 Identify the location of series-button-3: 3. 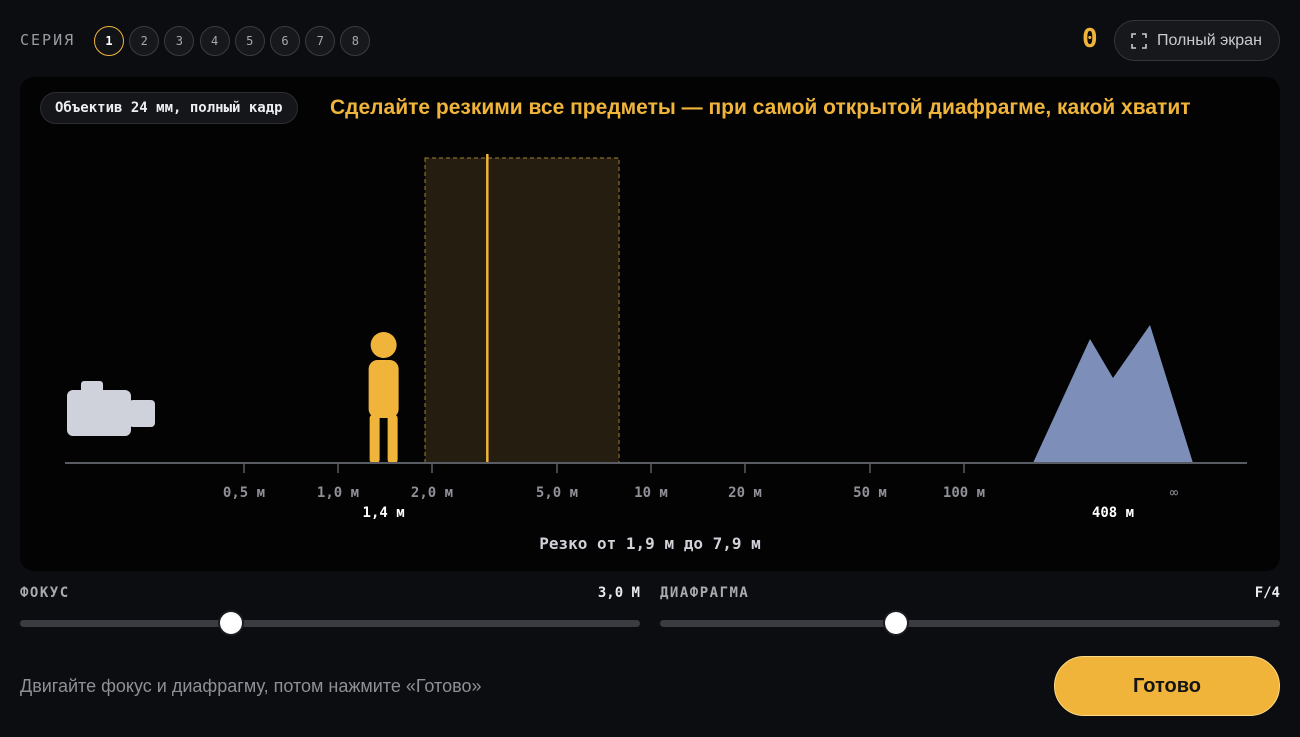
(179, 41).